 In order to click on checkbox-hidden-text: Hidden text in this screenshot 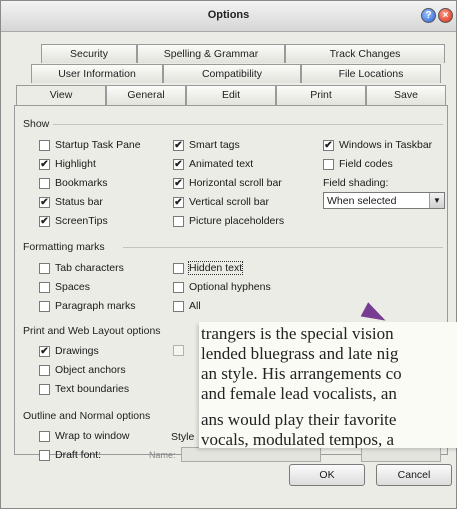, I will do `click(208, 268)`.